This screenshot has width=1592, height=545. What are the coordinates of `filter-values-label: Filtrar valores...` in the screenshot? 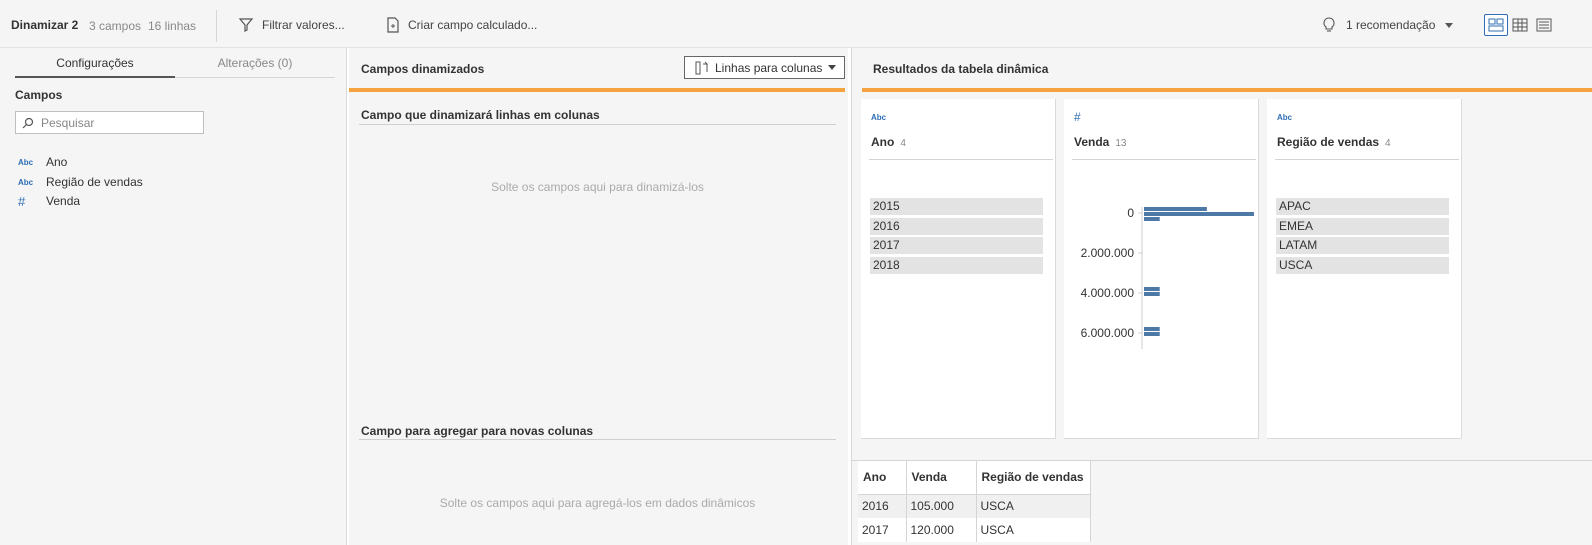 It's located at (303, 25).